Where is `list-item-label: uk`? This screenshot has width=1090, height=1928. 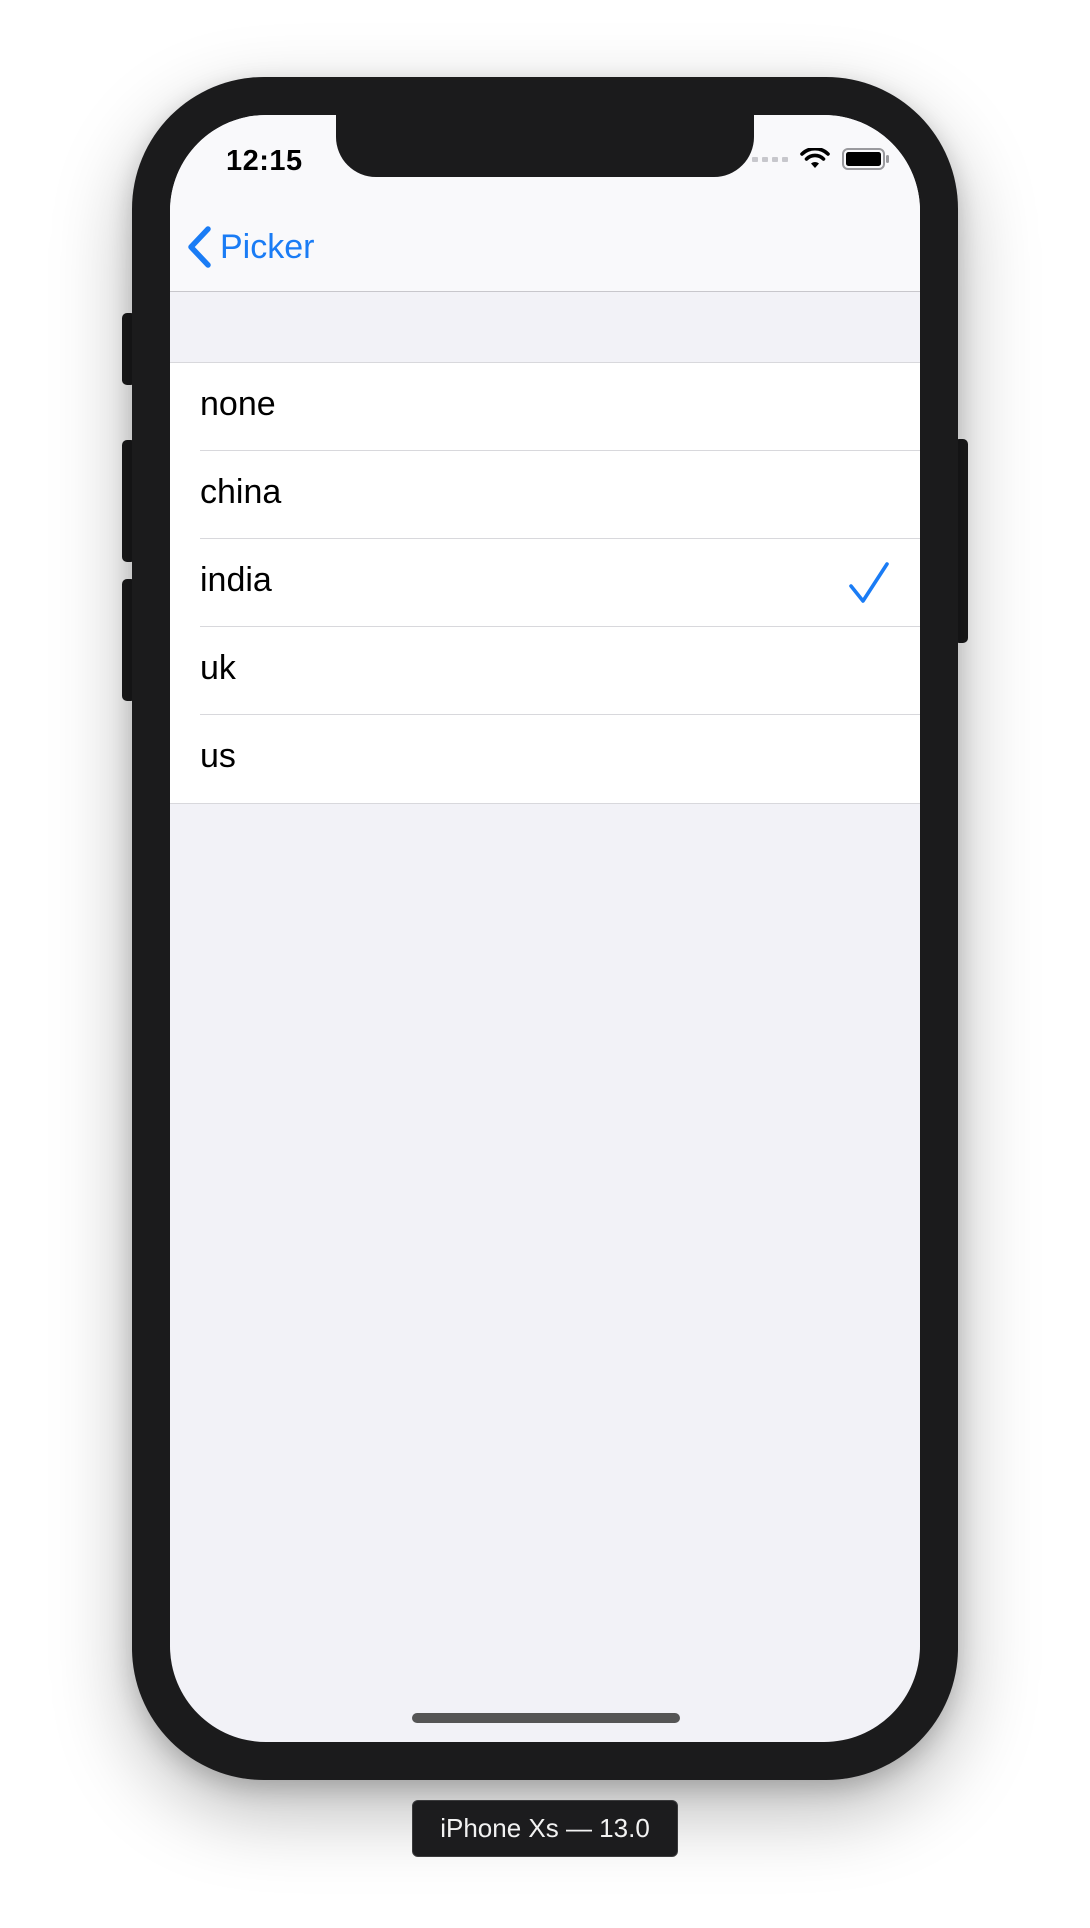 list-item-label: uk is located at coordinates (218, 668).